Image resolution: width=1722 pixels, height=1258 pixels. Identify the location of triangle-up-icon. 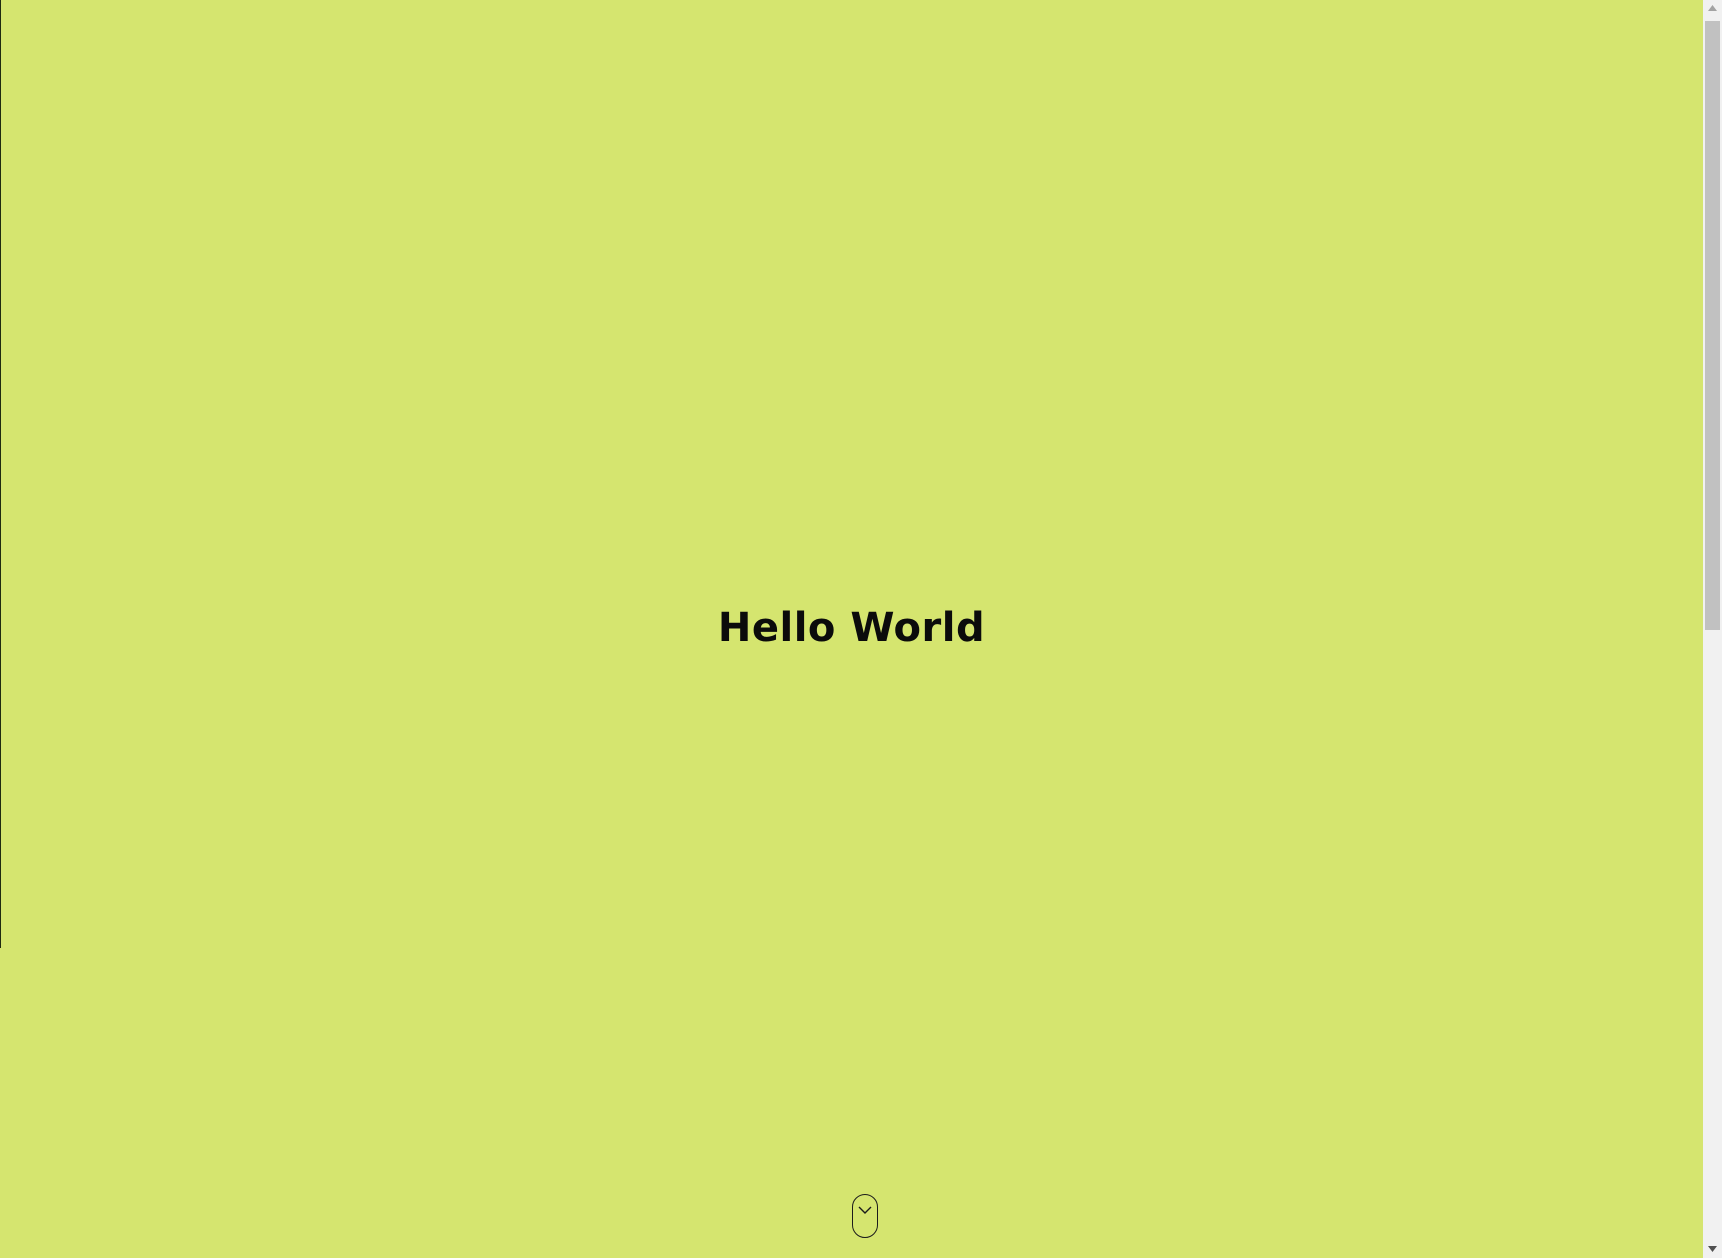
(1712, 8).